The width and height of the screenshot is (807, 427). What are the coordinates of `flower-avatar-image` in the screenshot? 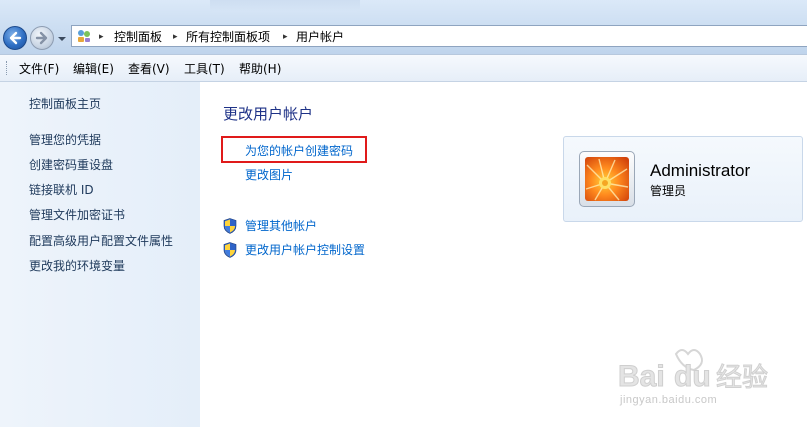 It's located at (607, 179).